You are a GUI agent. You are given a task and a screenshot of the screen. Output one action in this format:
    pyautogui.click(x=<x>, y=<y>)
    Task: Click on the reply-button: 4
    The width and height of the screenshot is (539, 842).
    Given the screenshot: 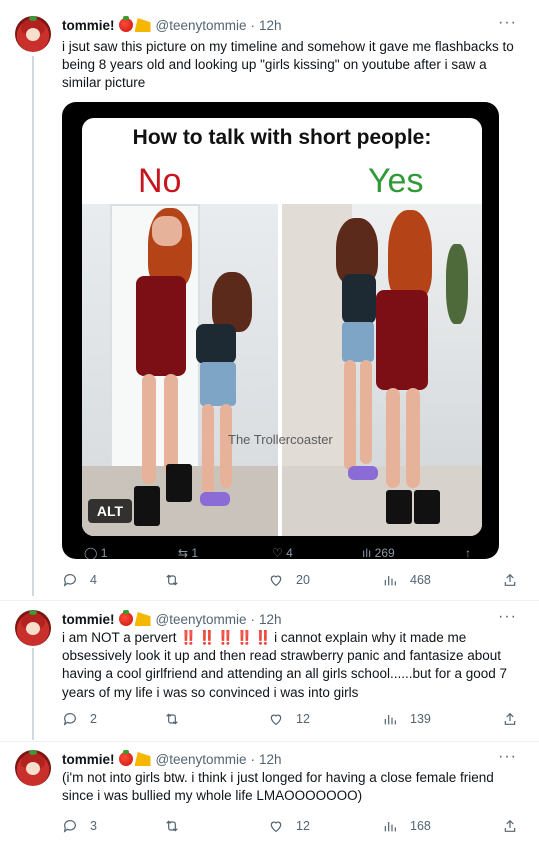 What is the action you would take?
    pyautogui.click(x=79, y=580)
    